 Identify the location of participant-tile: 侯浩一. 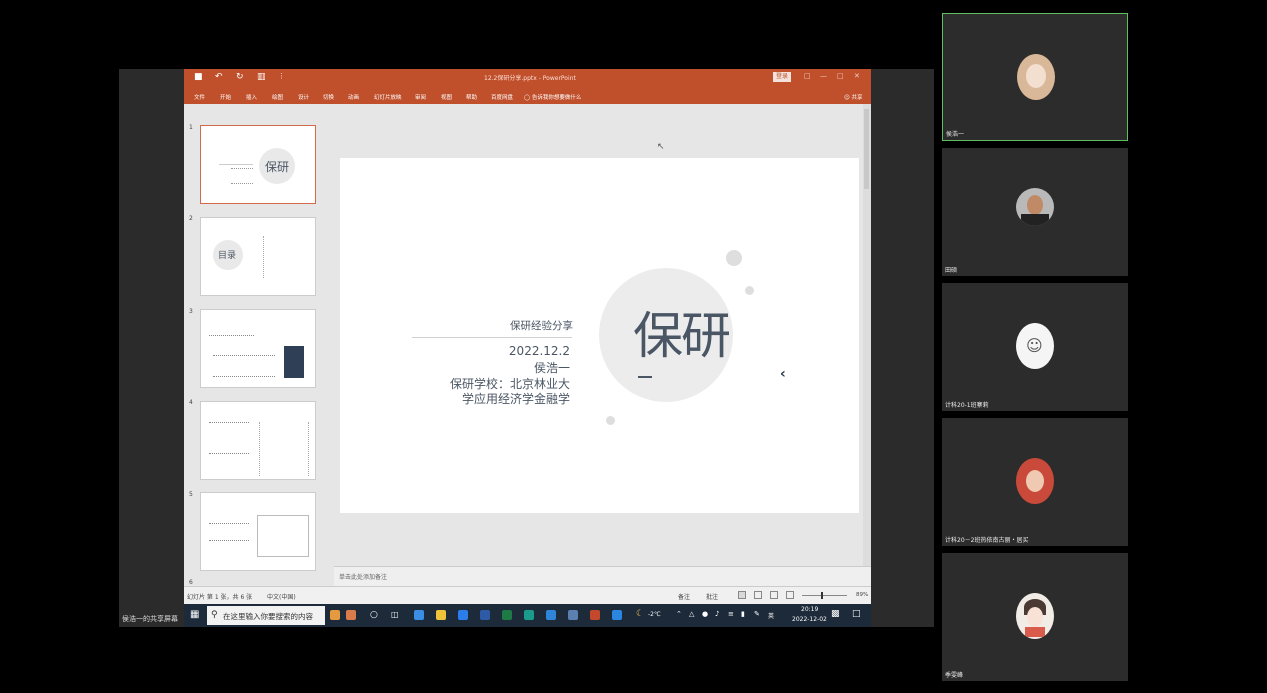
(1035, 77).